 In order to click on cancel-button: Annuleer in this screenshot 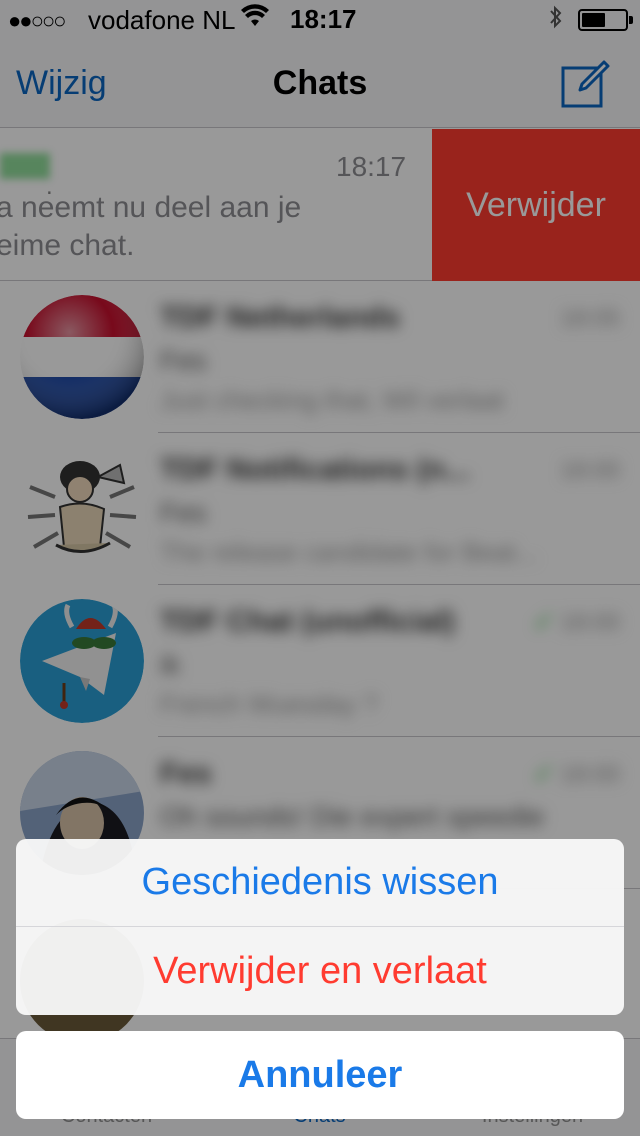, I will do `click(320, 1075)`.